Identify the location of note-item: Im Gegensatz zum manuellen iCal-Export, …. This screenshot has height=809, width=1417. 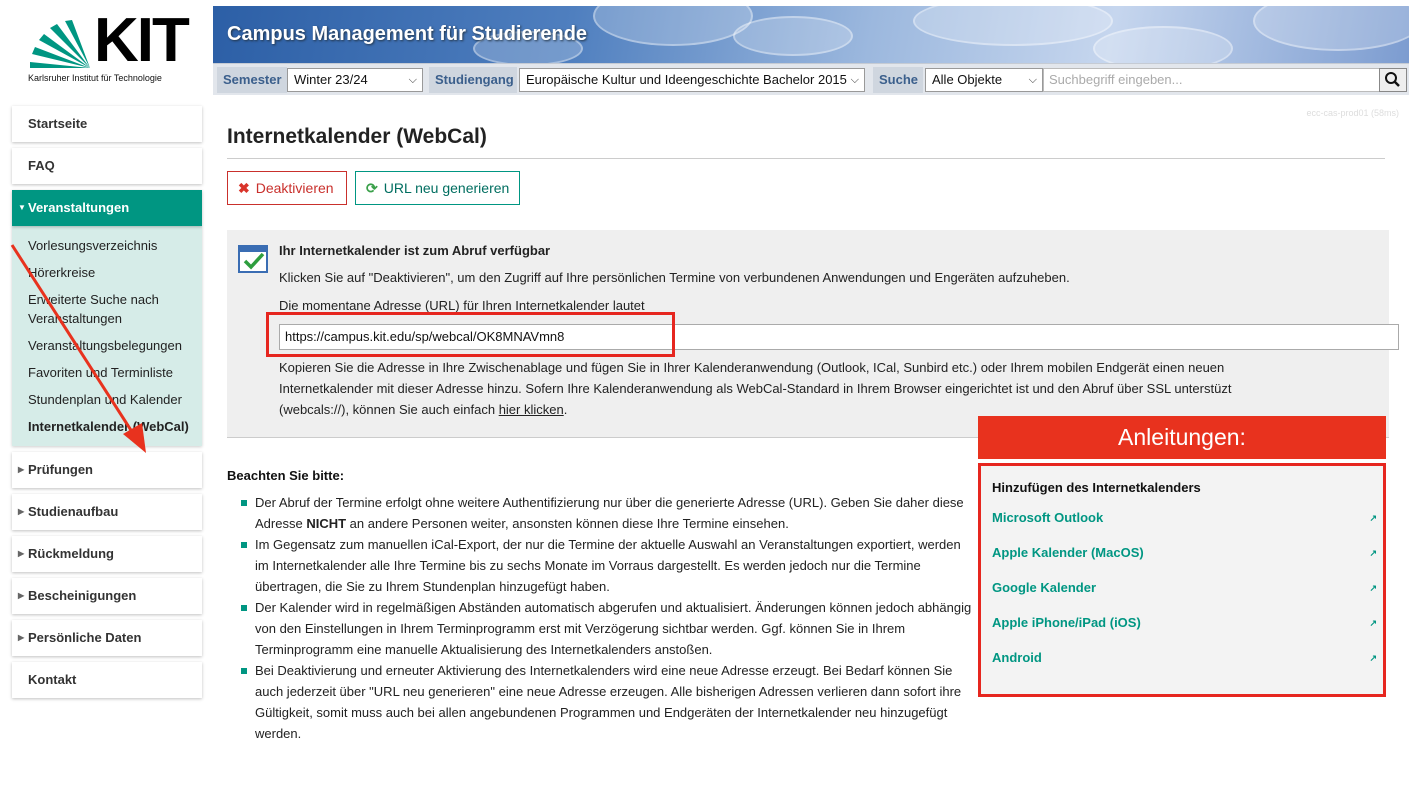
(601, 565).